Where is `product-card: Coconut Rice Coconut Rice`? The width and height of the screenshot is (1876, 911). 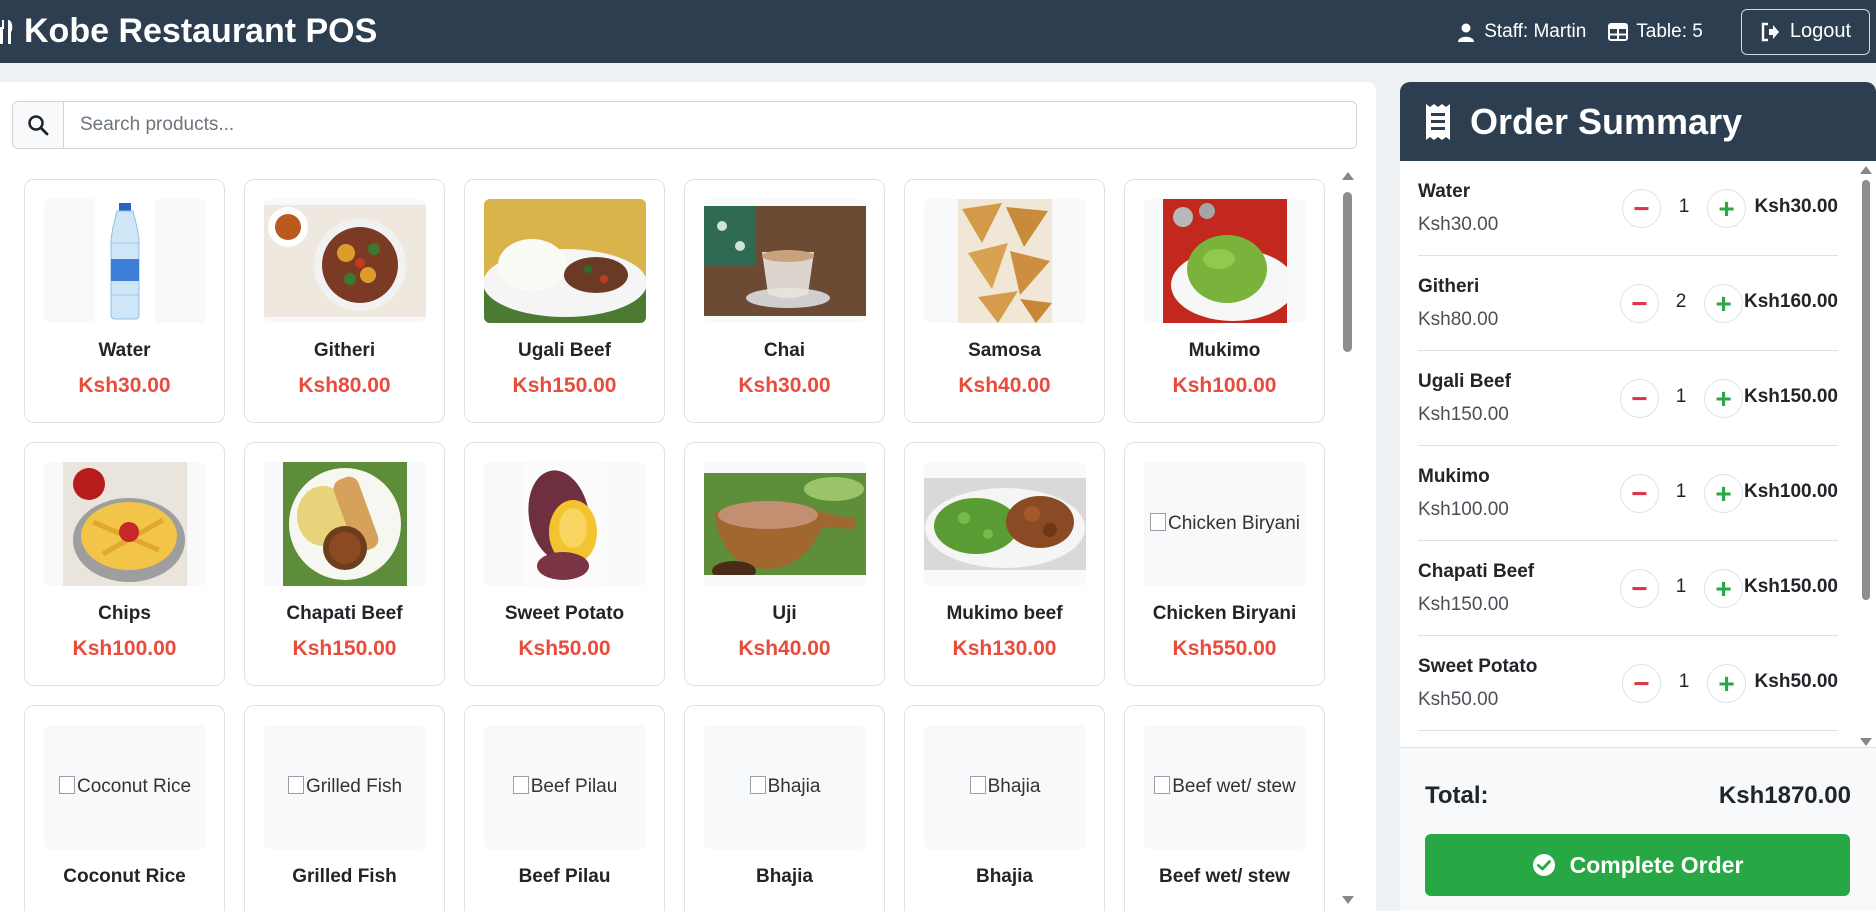
product-card: Coconut Rice Coconut Rice is located at coordinates (124, 808).